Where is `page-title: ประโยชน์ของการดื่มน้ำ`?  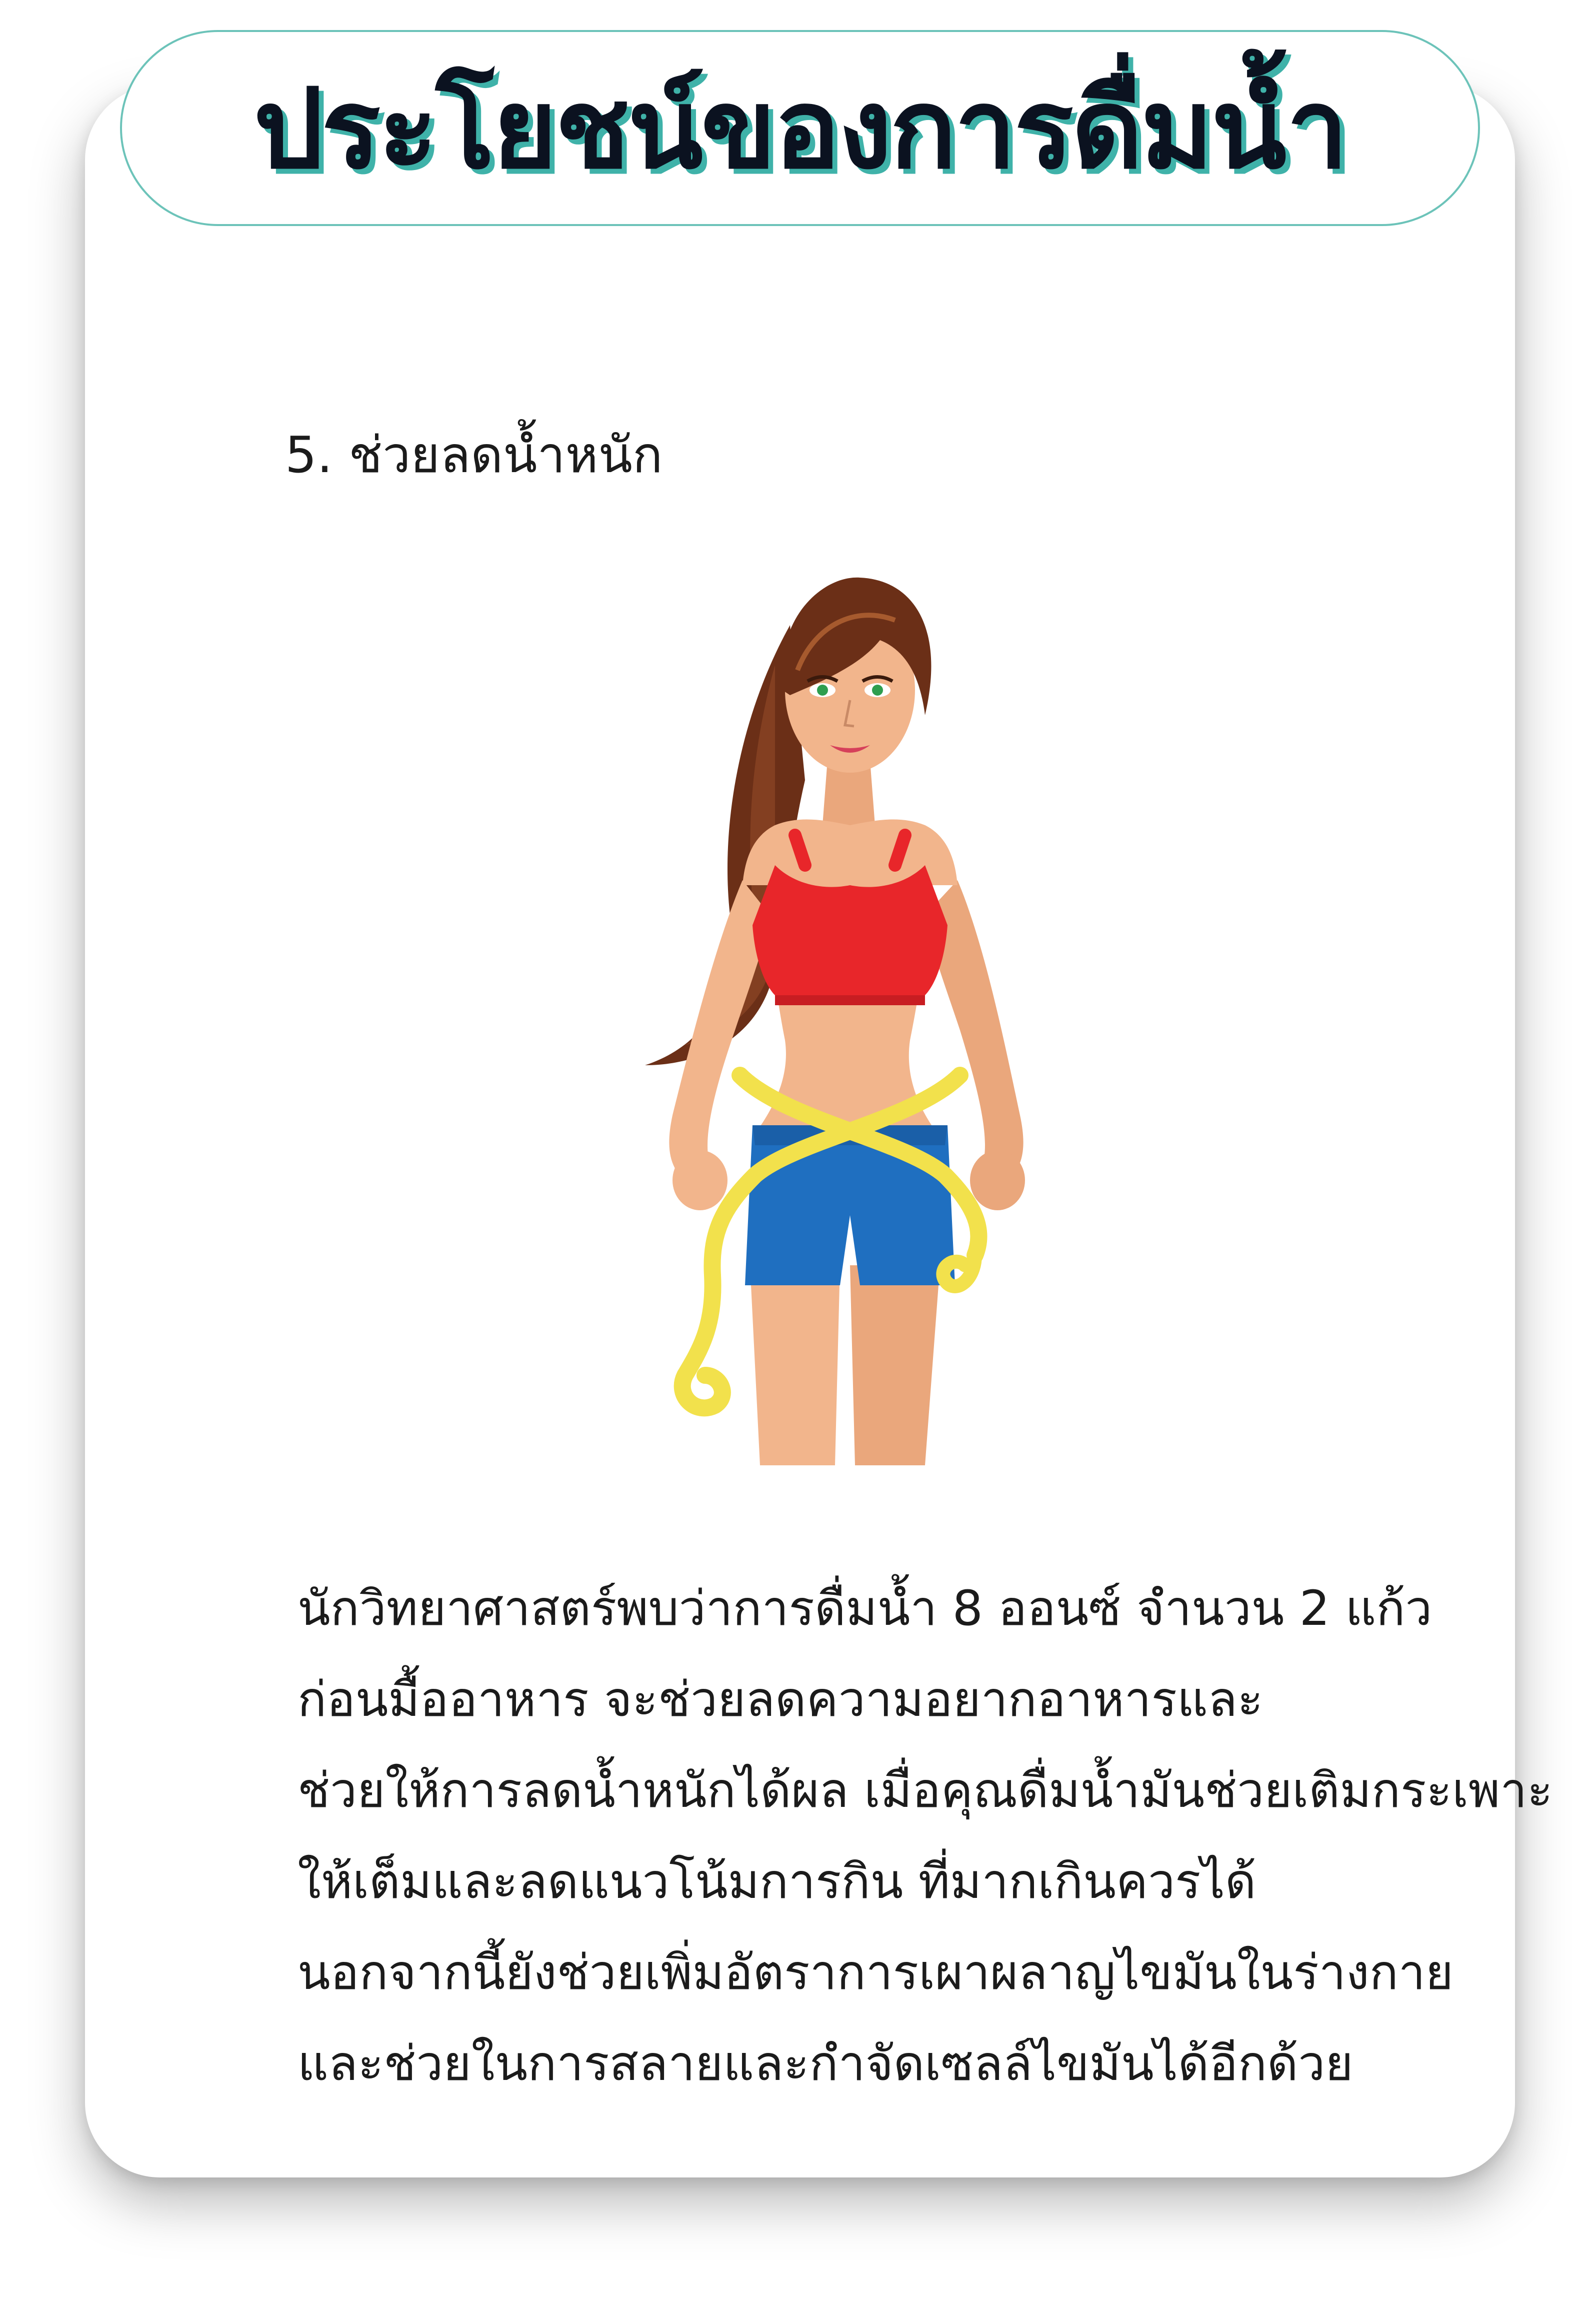
page-title: ประโยชน์ของการดื่มน้ำ is located at coordinates (801, 129).